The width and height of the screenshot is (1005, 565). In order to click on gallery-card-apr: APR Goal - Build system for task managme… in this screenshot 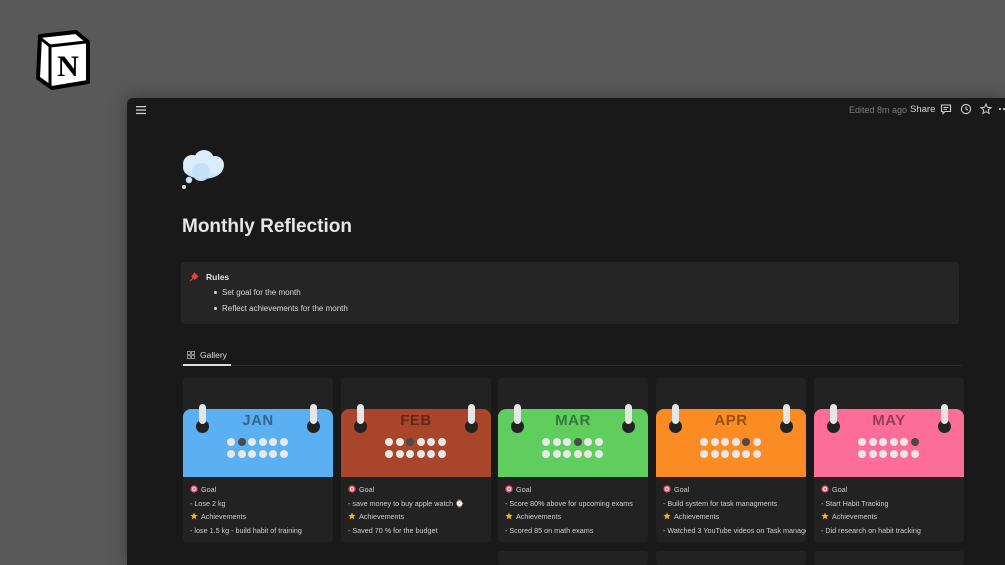, I will do `click(731, 460)`.